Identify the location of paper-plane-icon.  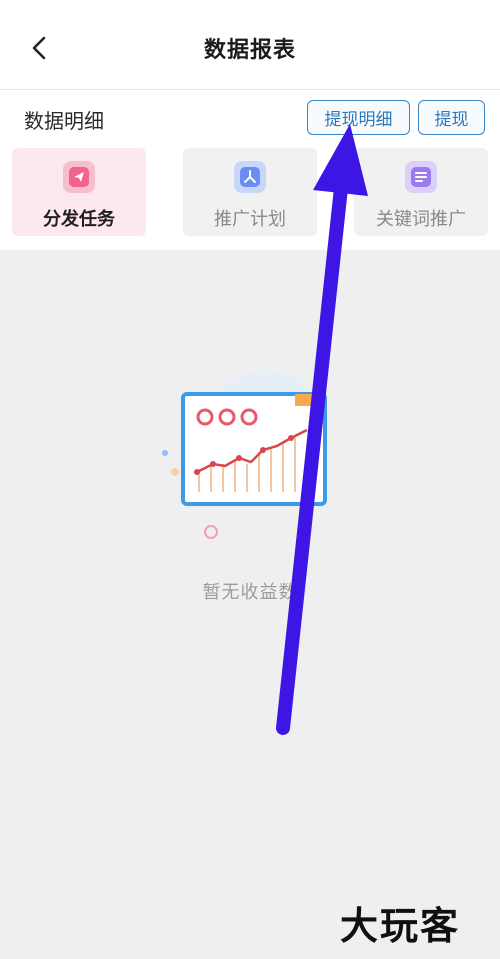
(79, 177).